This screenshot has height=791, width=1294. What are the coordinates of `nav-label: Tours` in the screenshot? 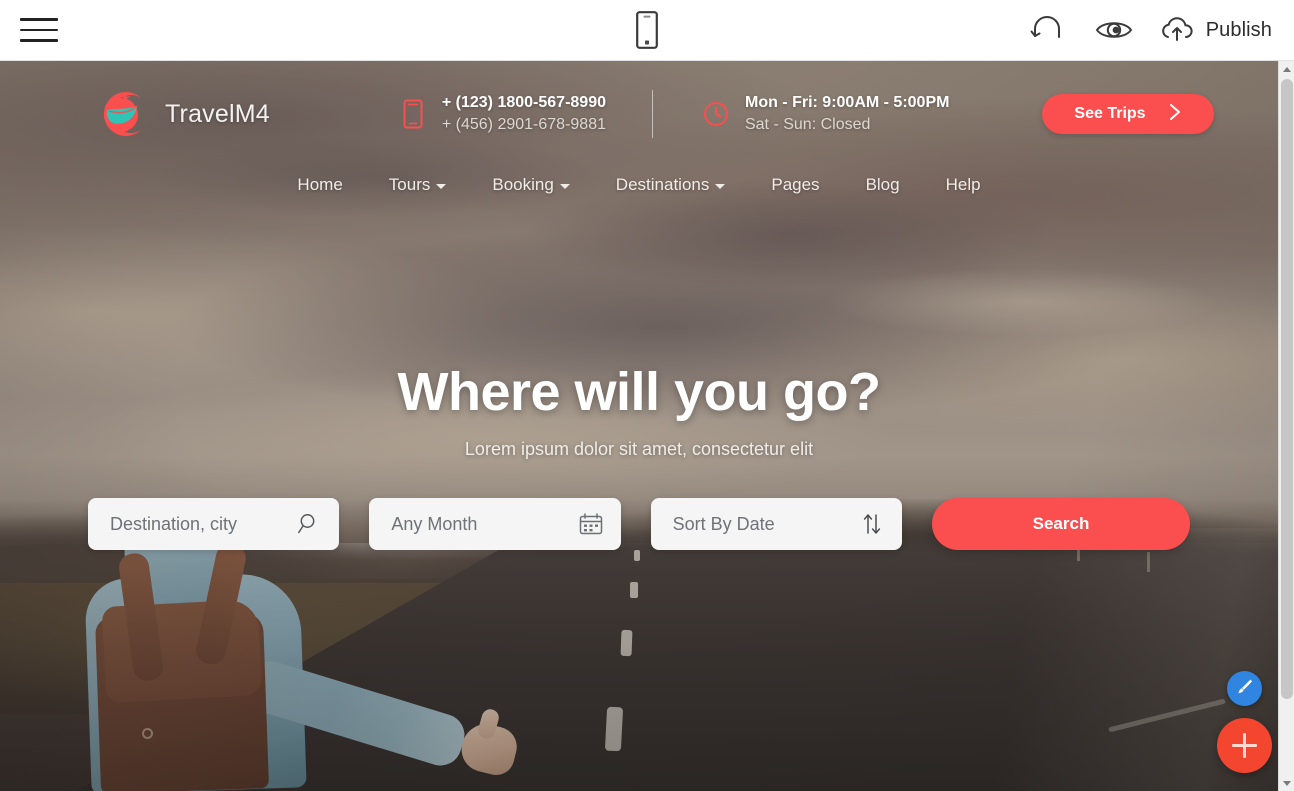 It's located at (409, 184).